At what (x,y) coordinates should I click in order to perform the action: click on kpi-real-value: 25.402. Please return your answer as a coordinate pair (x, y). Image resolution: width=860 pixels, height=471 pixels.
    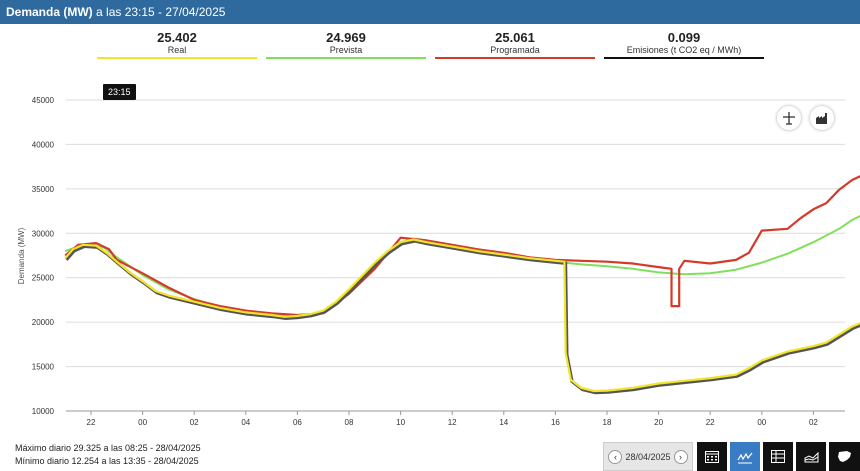
    Looking at the image, I should click on (177, 37).